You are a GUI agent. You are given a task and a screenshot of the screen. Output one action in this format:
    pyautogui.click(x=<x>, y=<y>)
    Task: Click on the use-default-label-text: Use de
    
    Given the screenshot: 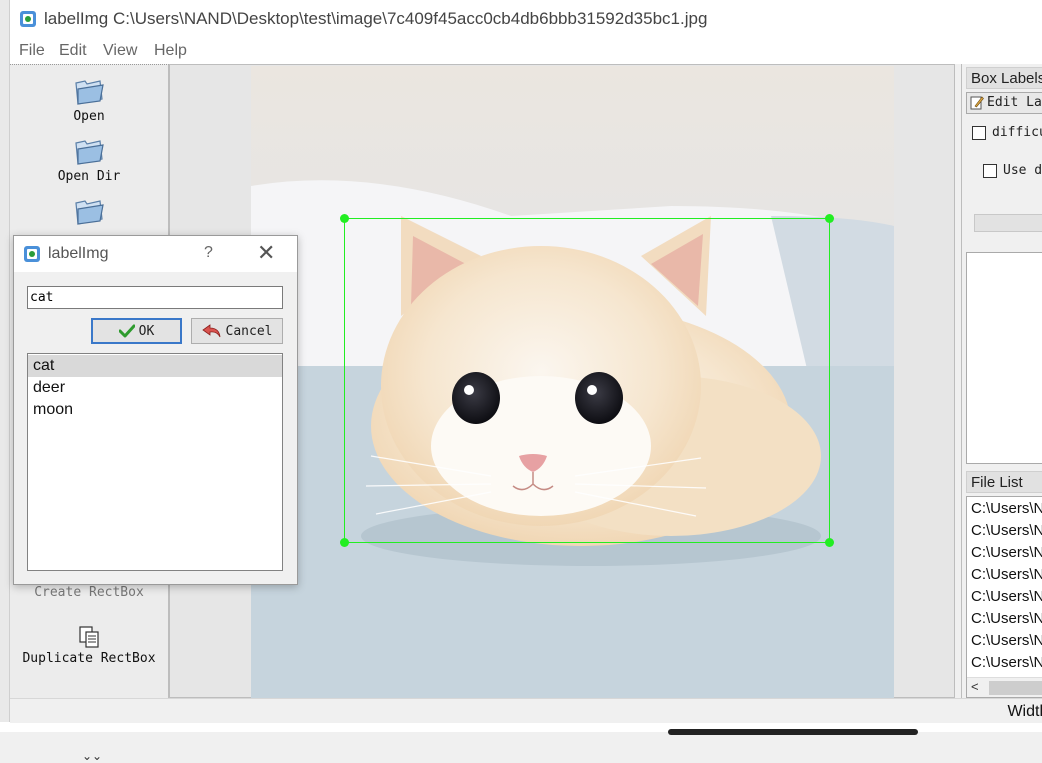 What is the action you would take?
    pyautogui.click(x=1022, y=170)
    